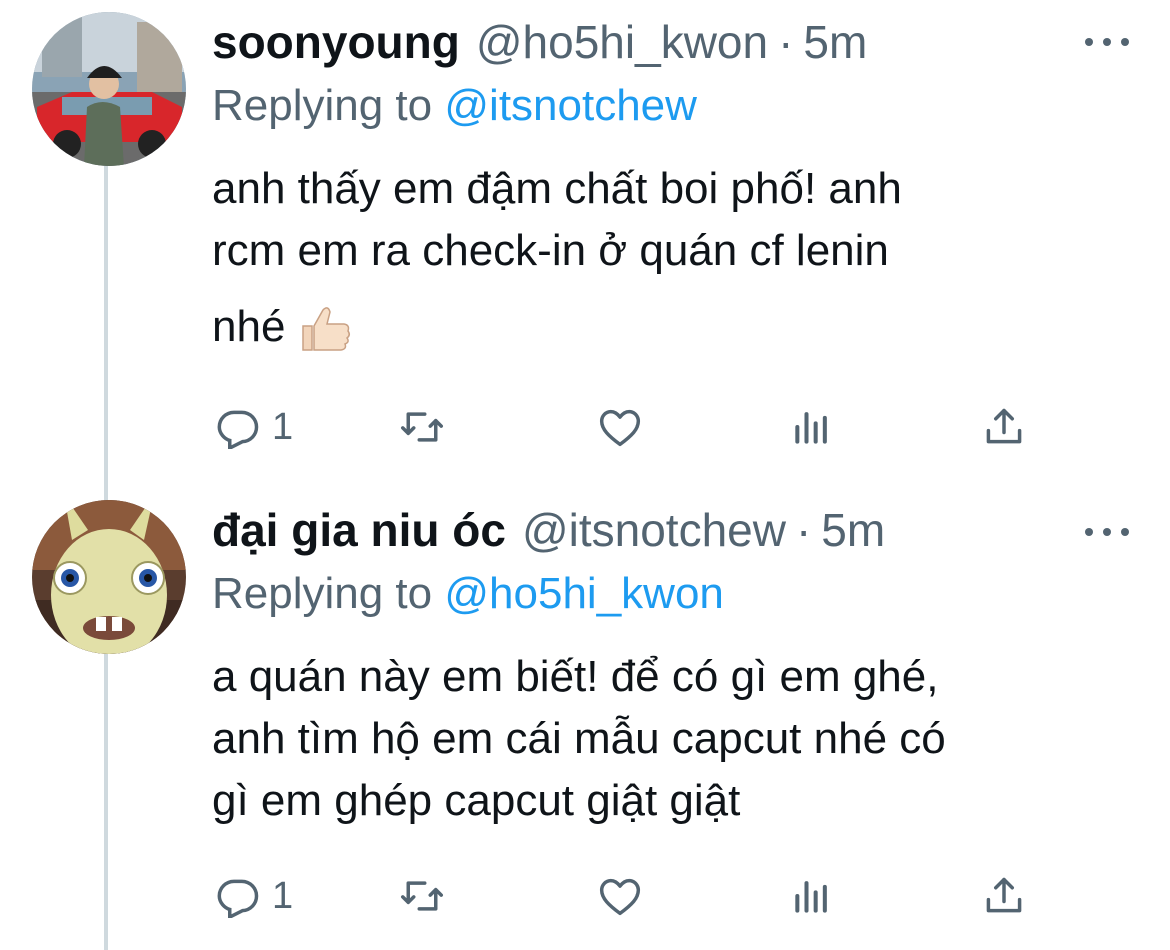 This screenshot has height=950, width=1170. I want to click on tweet-text-line: a quán này em biết! để có gì em ghé,, so click(575, 676).